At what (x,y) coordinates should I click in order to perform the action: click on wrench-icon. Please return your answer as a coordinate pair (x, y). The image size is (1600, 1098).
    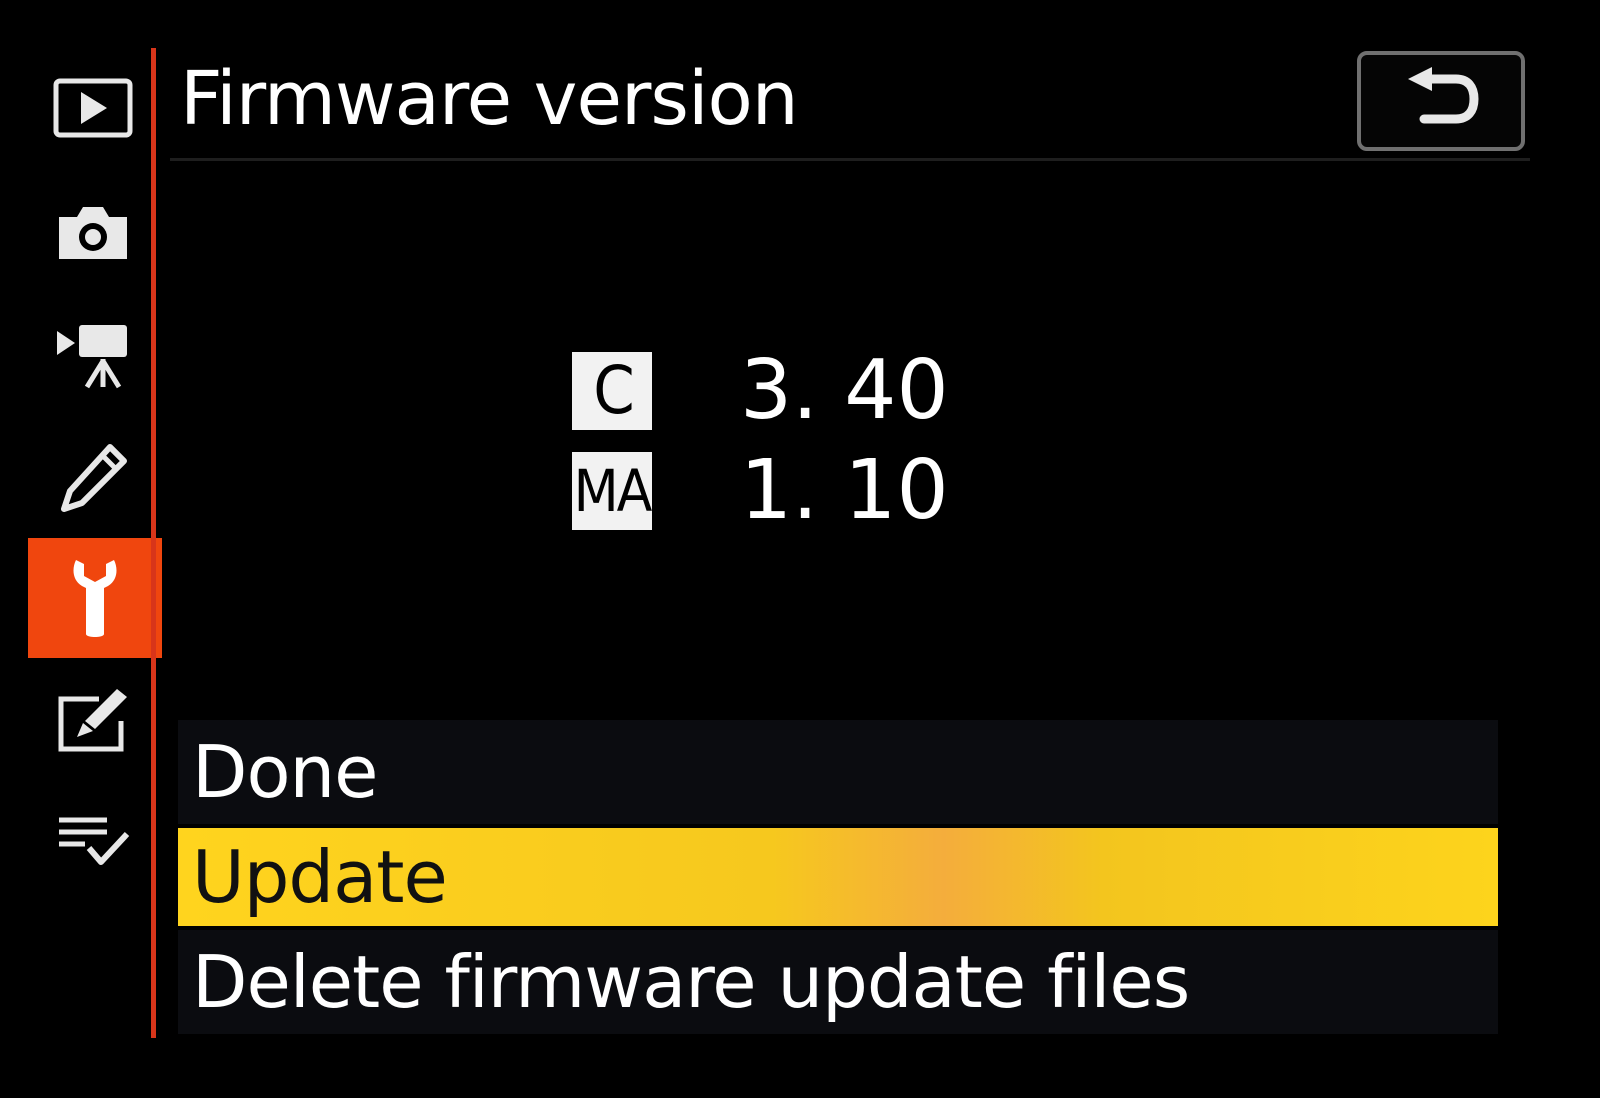
    Looking at the image, I should click on (95, 598).